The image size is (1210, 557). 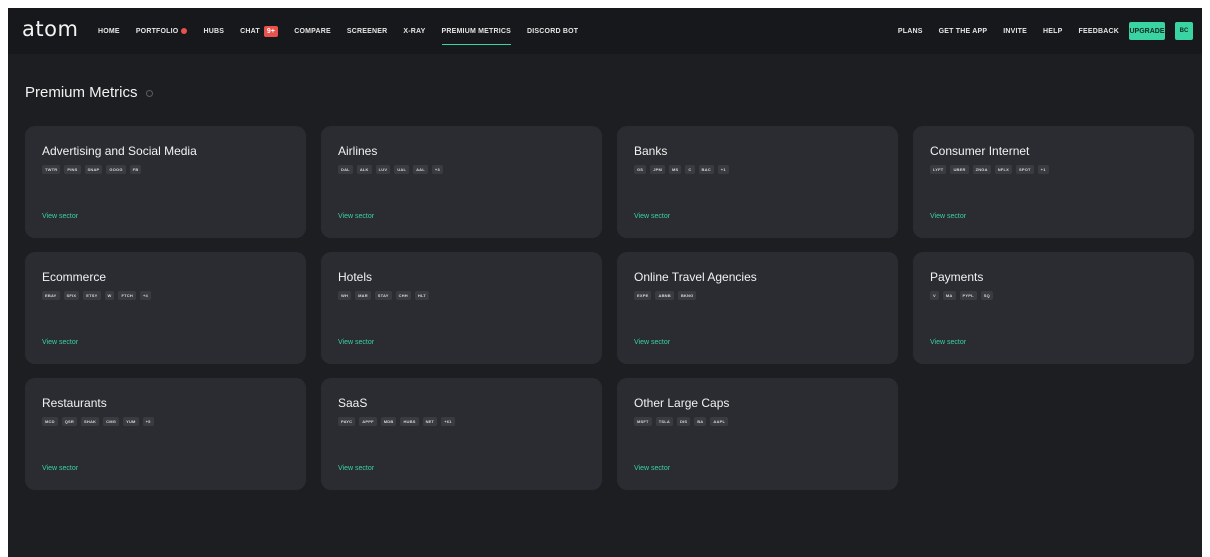 What do you see at coordinates (461, 308) in the screenshot?
I see `sector-card-hotels: Hotels WH MAR STAY CHH HLT View sector` at bounding box center [461, 308].